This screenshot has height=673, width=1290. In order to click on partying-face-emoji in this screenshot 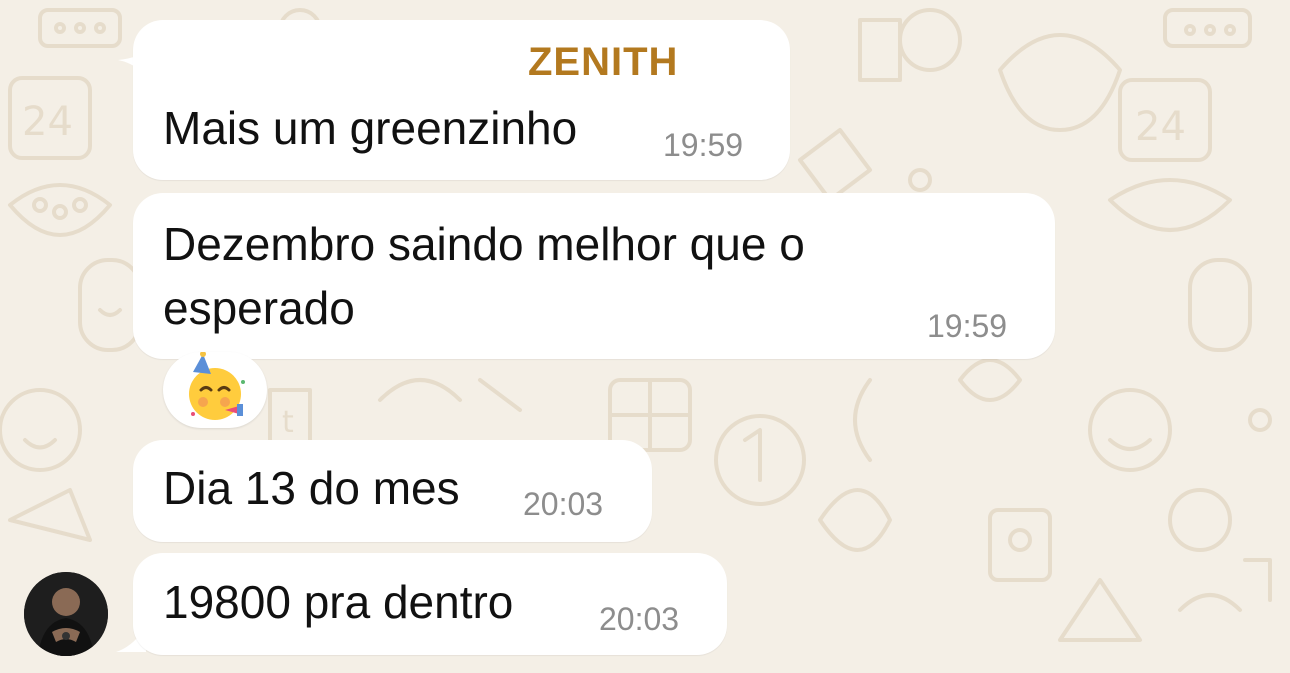, I will do `click(217, 385)`.